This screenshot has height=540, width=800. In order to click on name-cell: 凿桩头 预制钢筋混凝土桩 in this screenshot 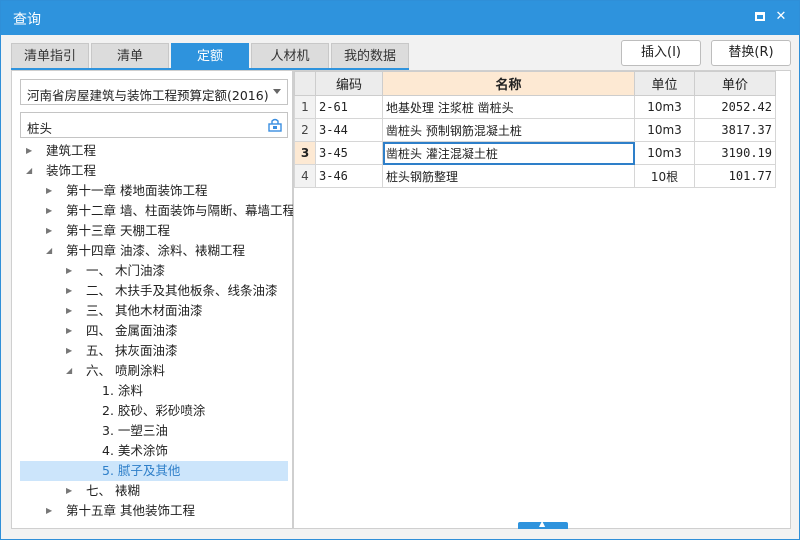, I will do `click(508, 130)`.